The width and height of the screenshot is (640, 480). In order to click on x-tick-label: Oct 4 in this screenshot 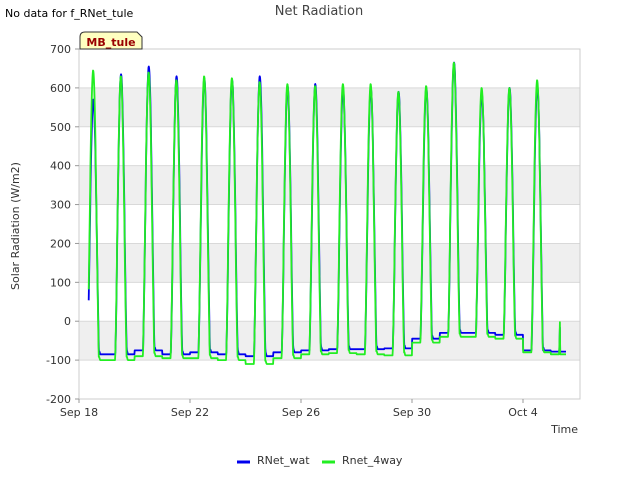, I will do `click(523, 412)`.